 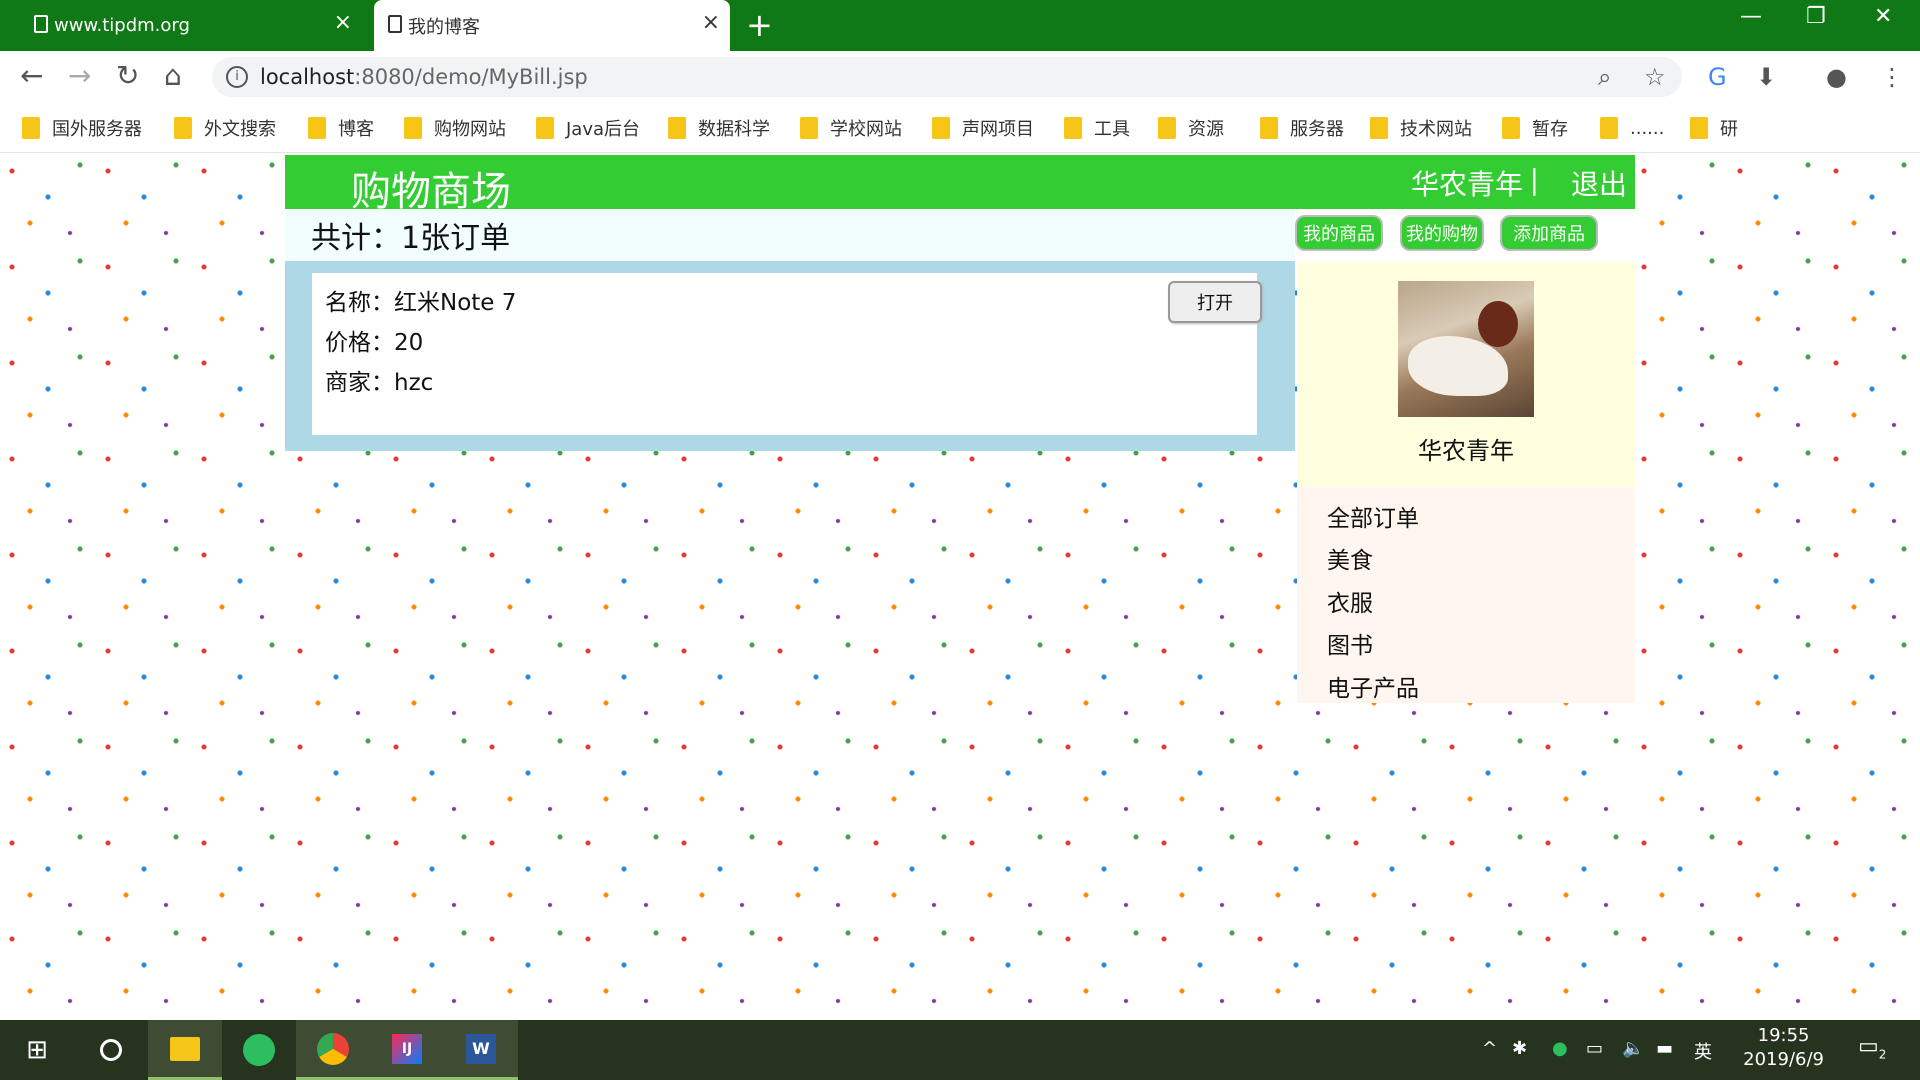 What do you see at coordinates (960, 185) in the screenshot?
I see `site-header: 购物商场 华农青年 | 退出` at bounding box center [960, 185].